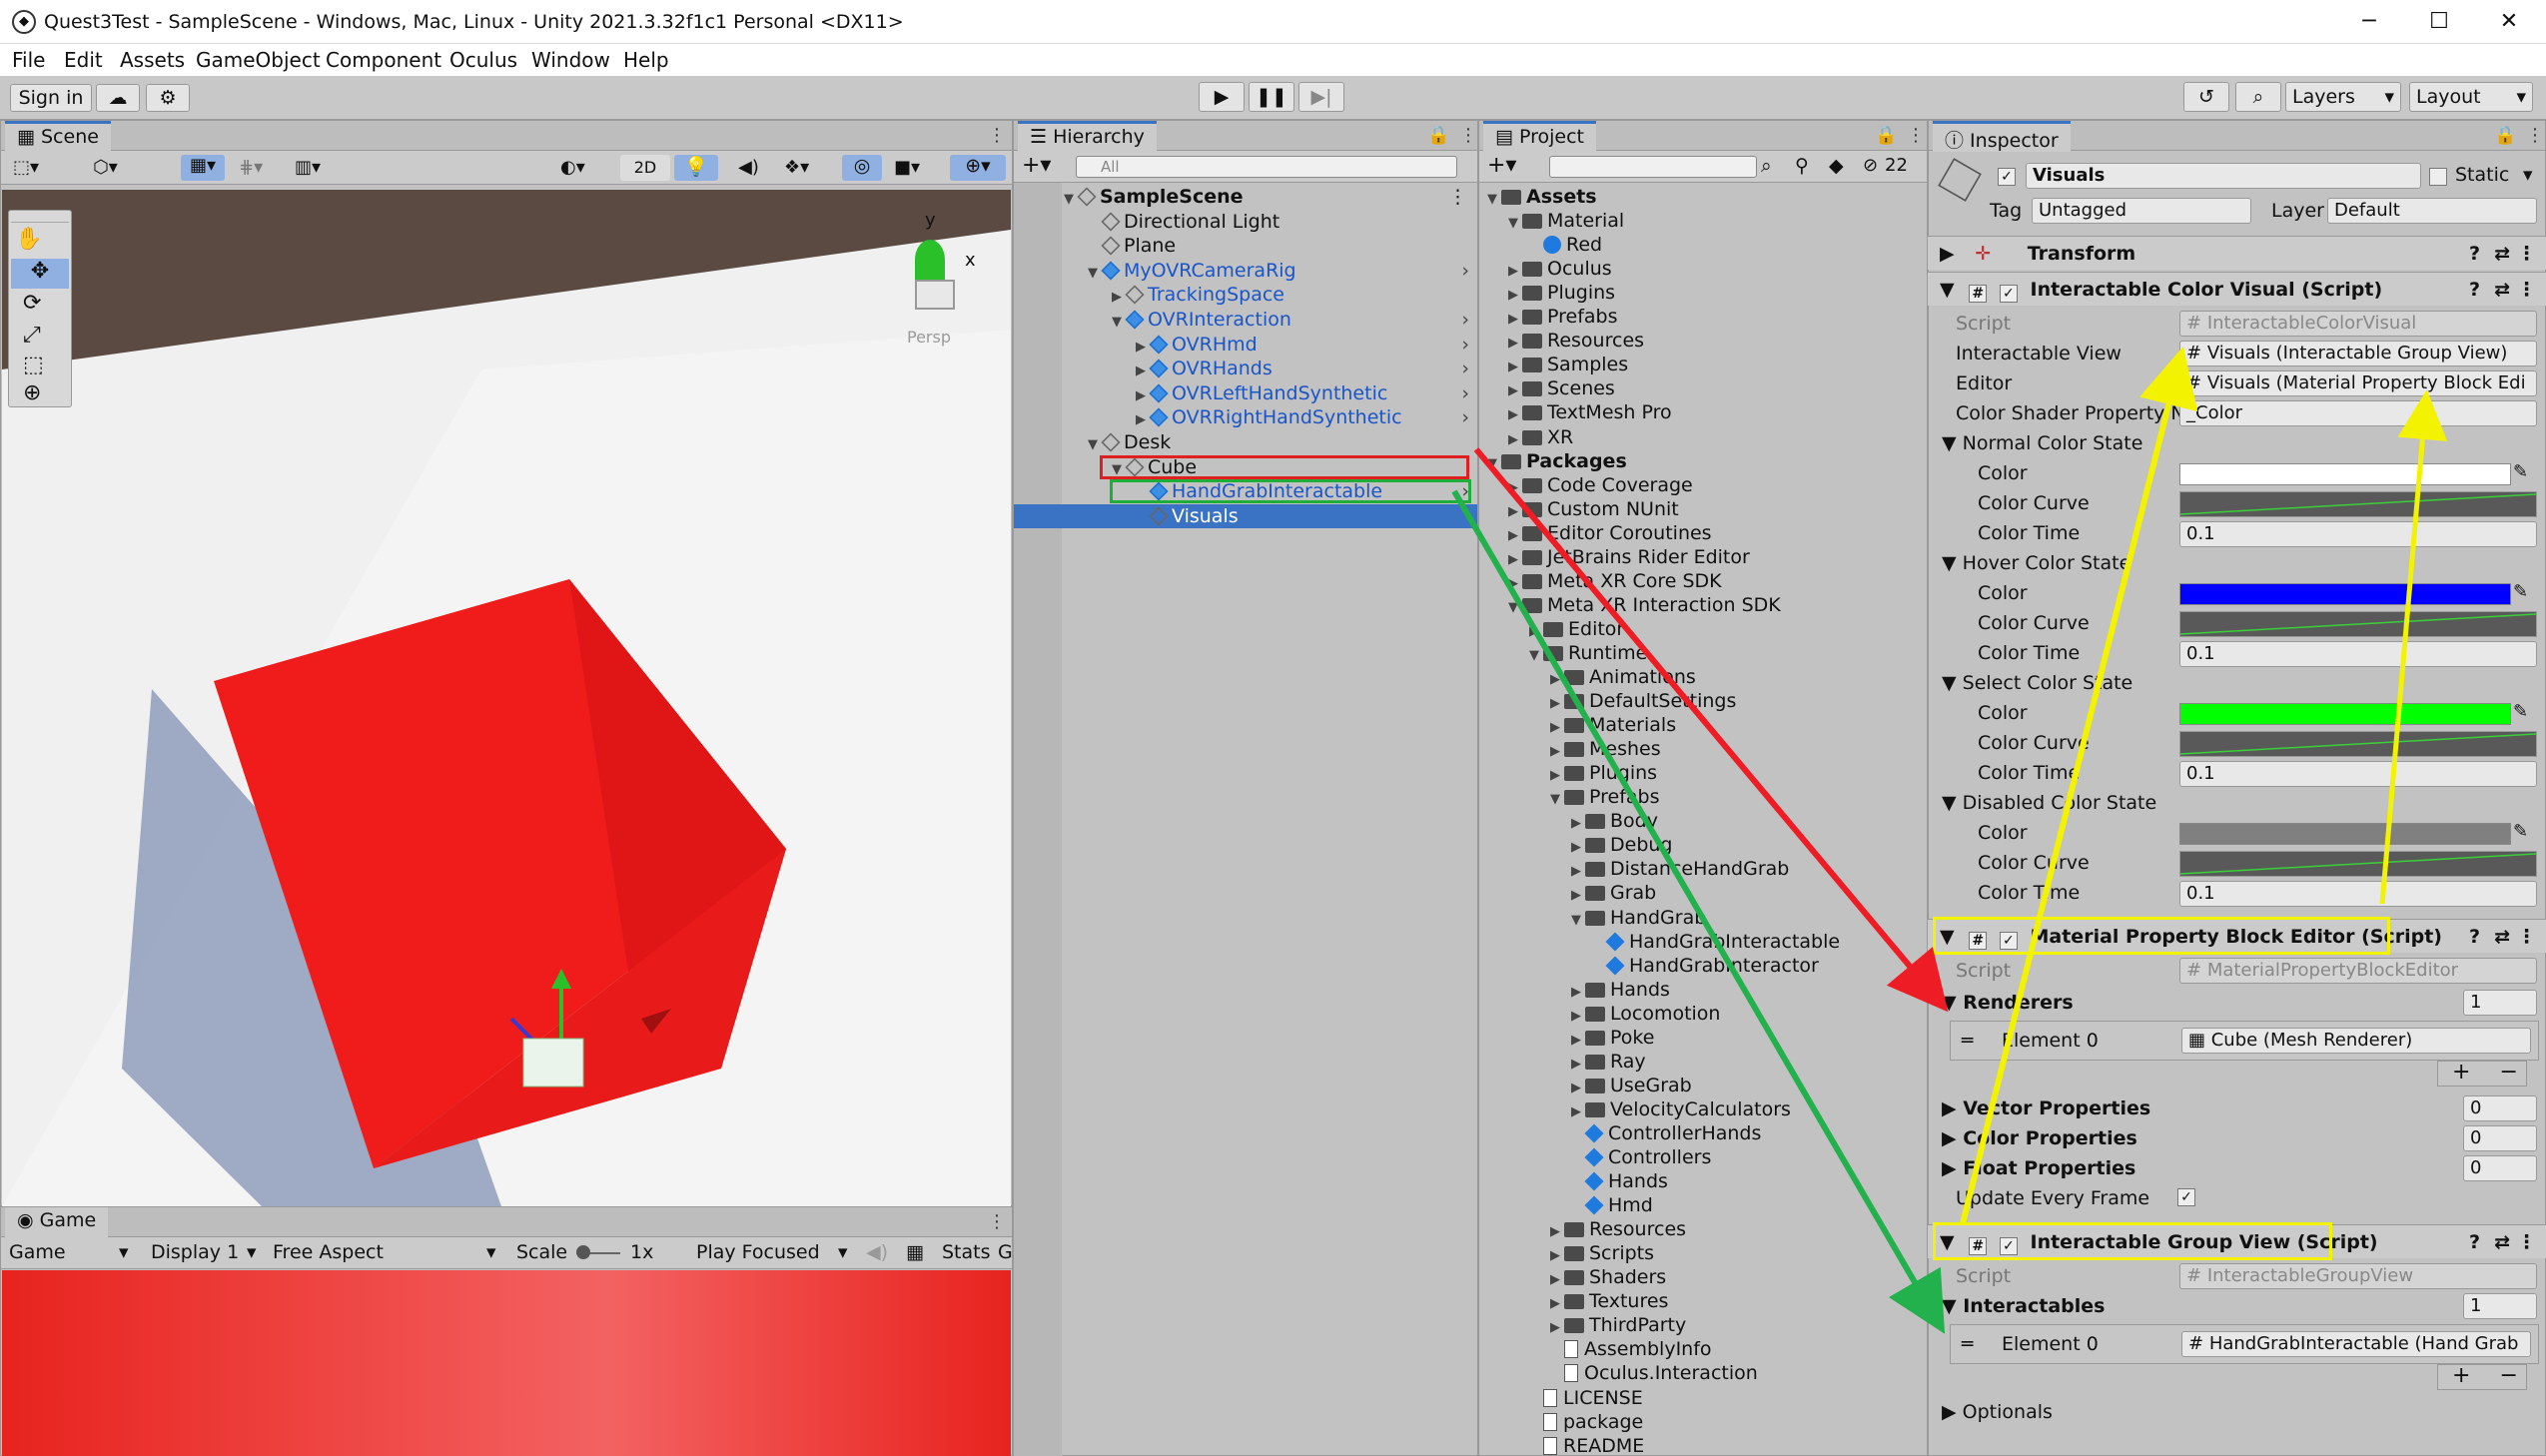 This screenshot has width=2546, height=1456. Describe the element at coordinates (1576, 629) in the screenshot. I see `project-item: ▶ Editor` at that location.